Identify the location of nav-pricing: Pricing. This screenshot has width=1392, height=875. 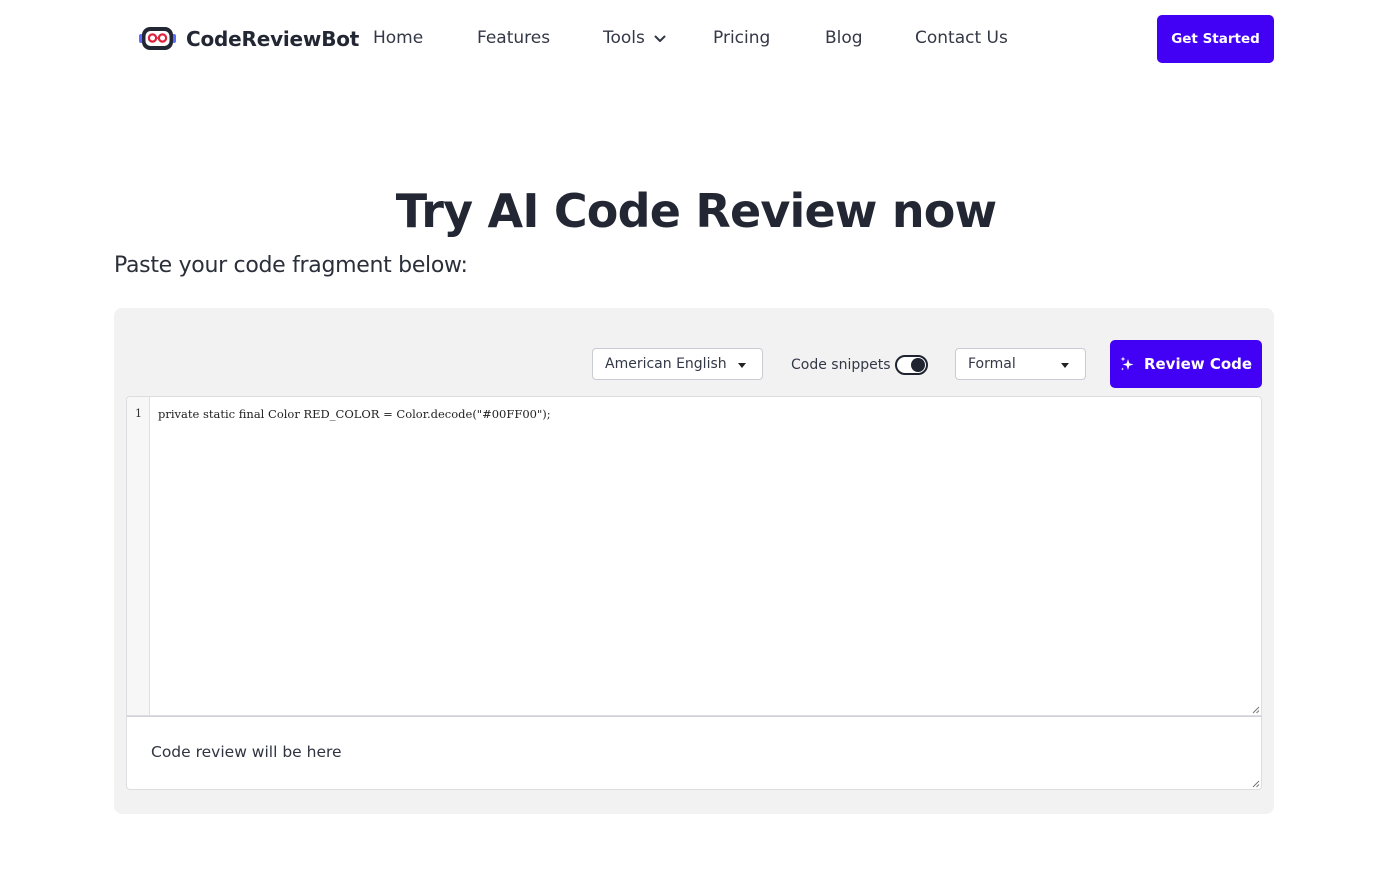
(741, 38).